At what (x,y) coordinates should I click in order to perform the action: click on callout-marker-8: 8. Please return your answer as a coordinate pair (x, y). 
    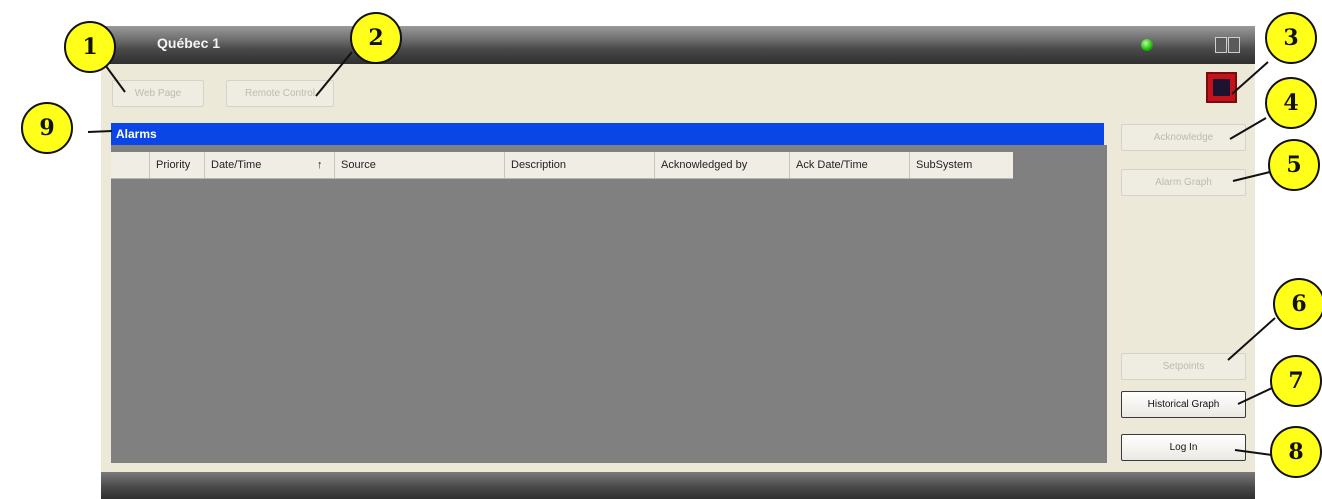
    Looking at the image, I should click on (1296, 452).